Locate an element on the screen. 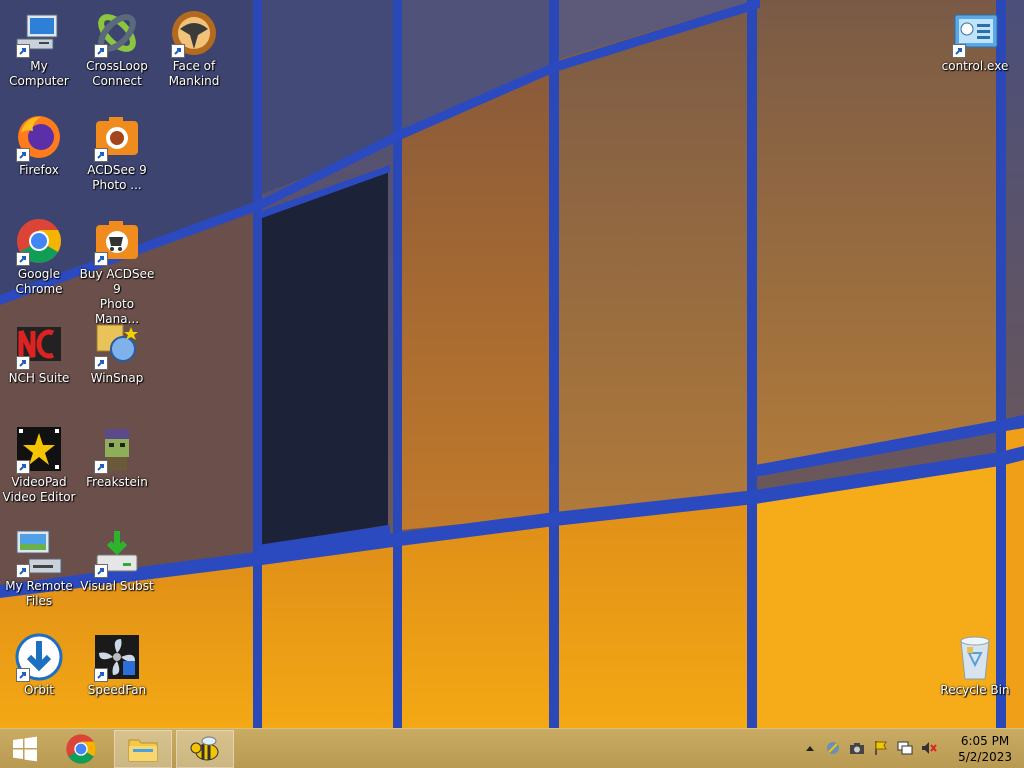 The width and height of the screenshot is (1024, 768). desktop-icon-crossloop: CrossLoop Connect is located at coordinates (117, 49).